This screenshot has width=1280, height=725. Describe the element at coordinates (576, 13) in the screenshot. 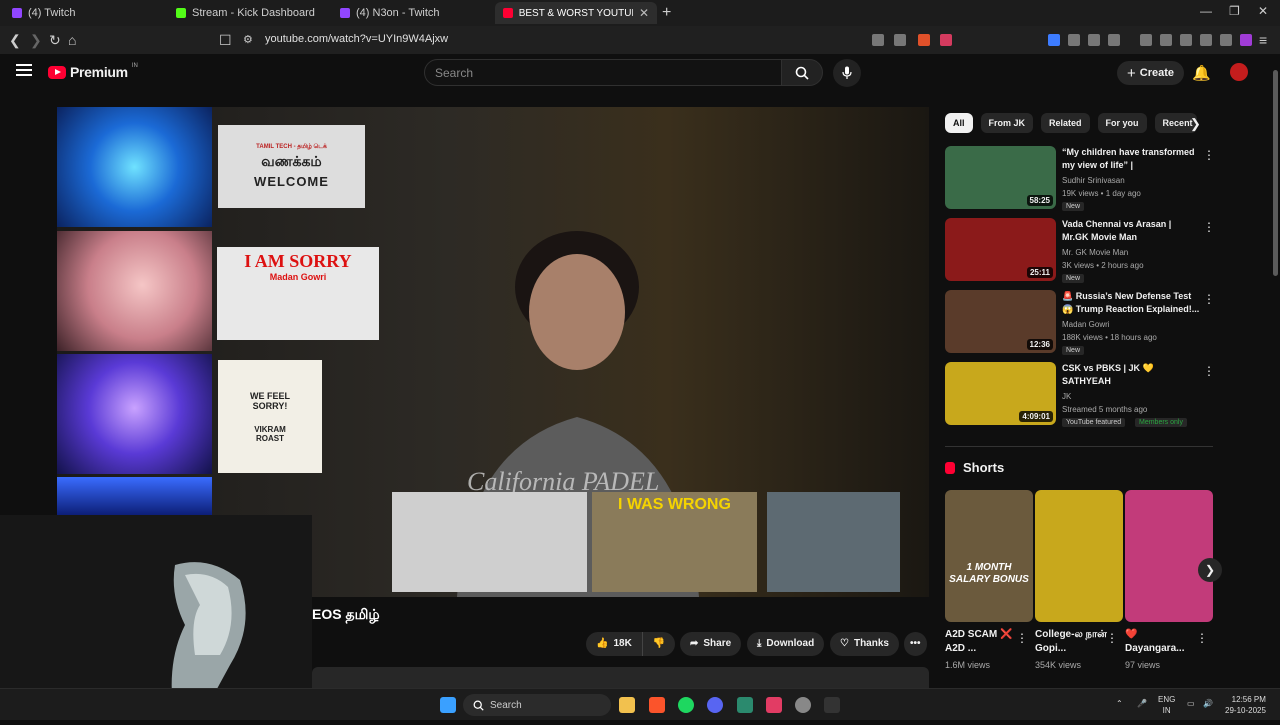

I see `tab-youtube-active: BEST & WORST YOUTUBER APO ✕` at that location.